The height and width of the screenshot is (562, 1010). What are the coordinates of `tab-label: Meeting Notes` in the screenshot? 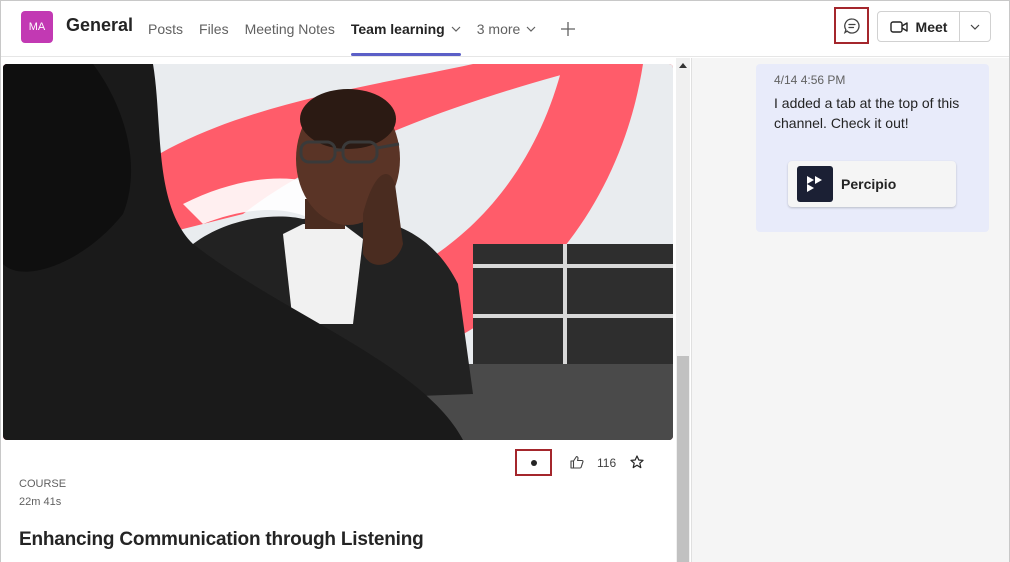 It's located at (289, 29).